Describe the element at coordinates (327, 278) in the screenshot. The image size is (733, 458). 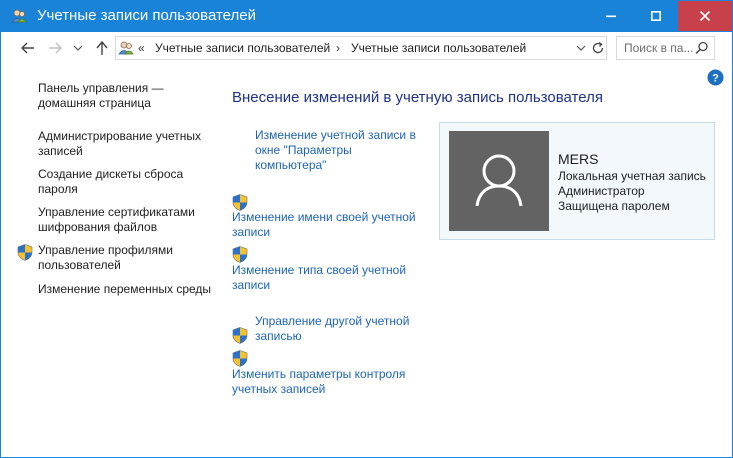
I see `change-account-type-link: Изменение типа своей учетной записи` at that location.